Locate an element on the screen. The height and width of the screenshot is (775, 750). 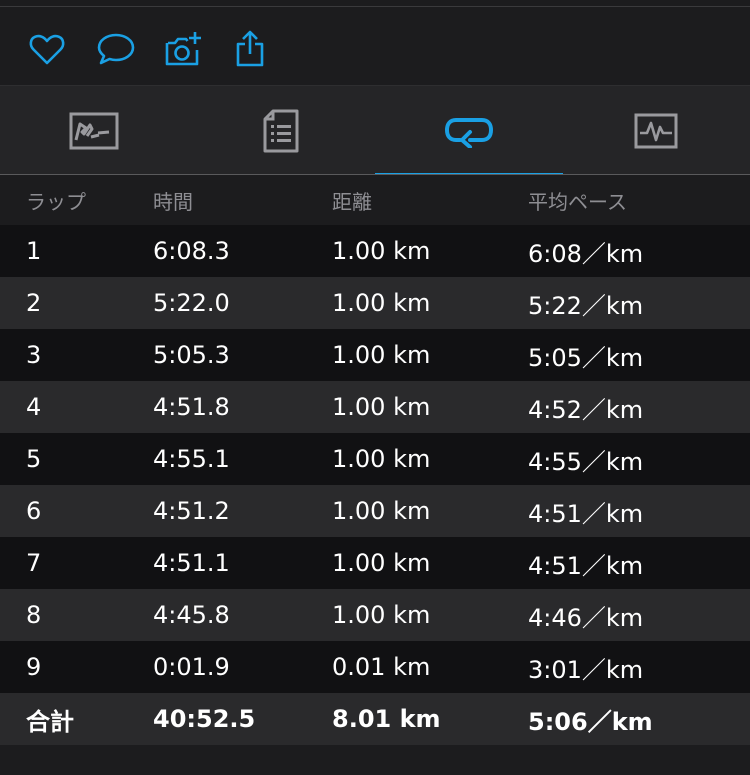
tab-charts is located at coordinates (656, 131).